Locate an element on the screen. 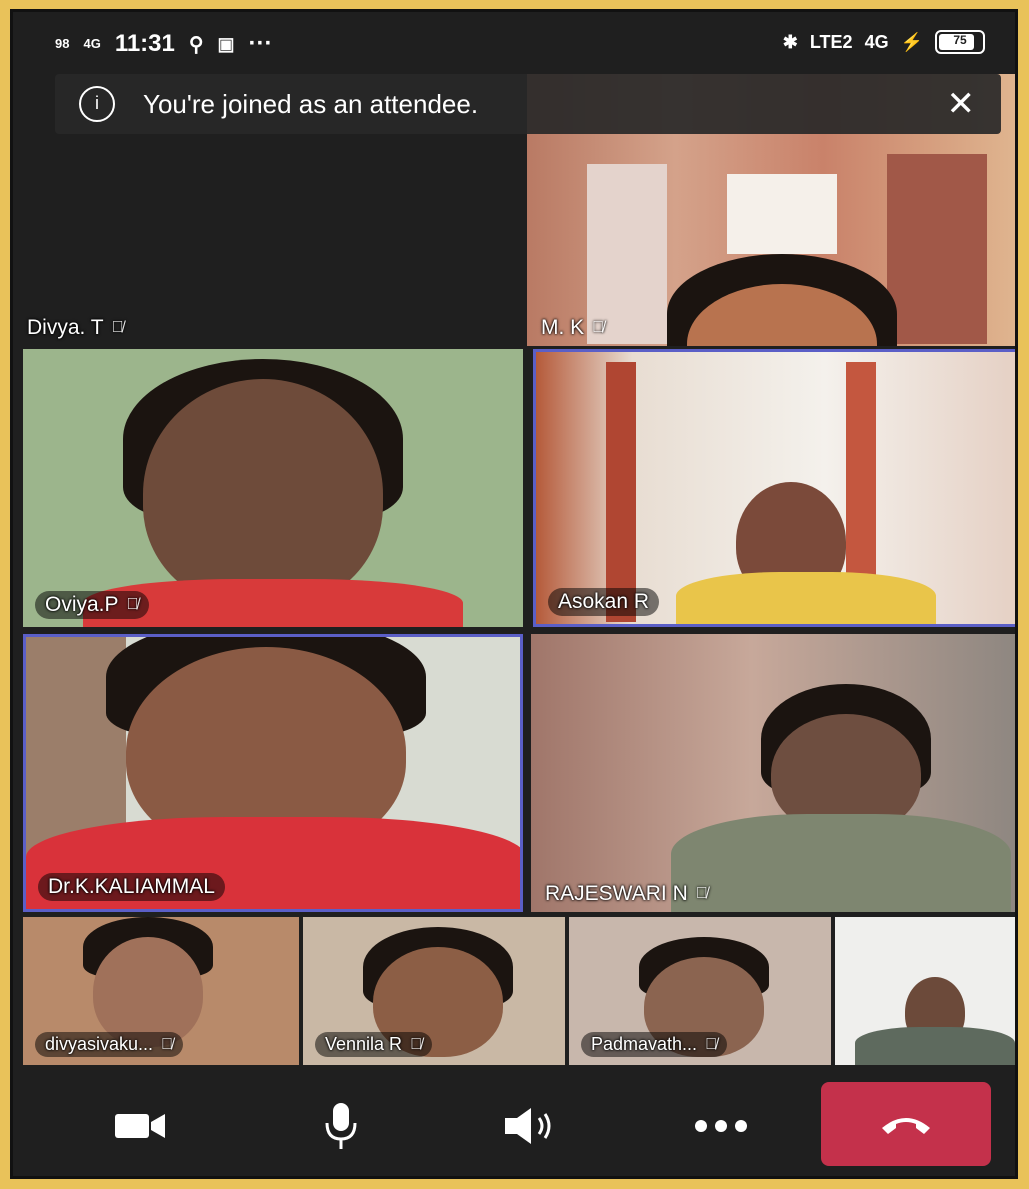 The image size is (1029, 1189). status-time: 11:31 is located at coordinates (144, 43).